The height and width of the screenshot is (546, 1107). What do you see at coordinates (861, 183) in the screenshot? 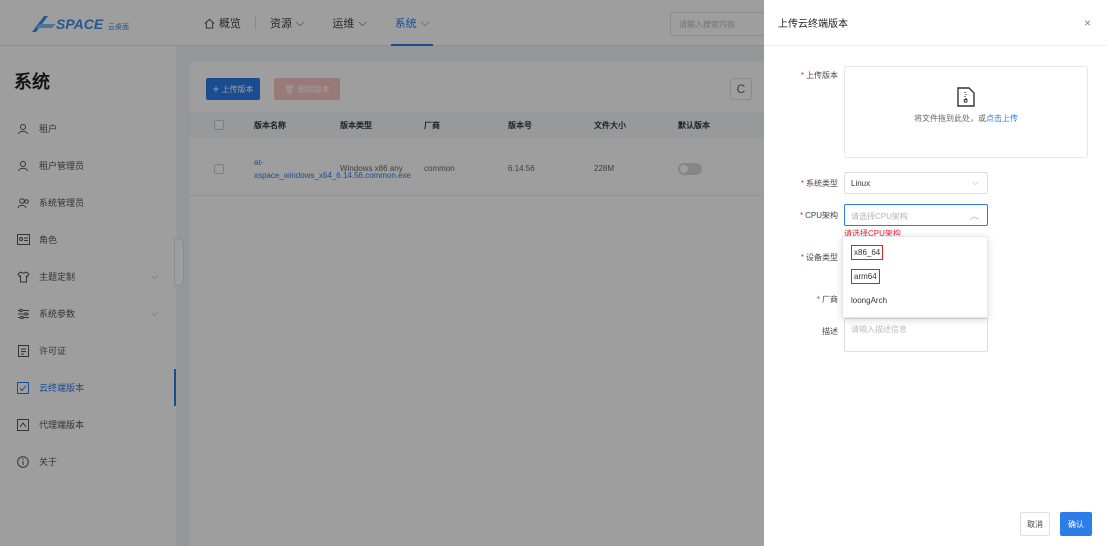
I see `os-type-value: Linux` at bounding box center [861, 183].